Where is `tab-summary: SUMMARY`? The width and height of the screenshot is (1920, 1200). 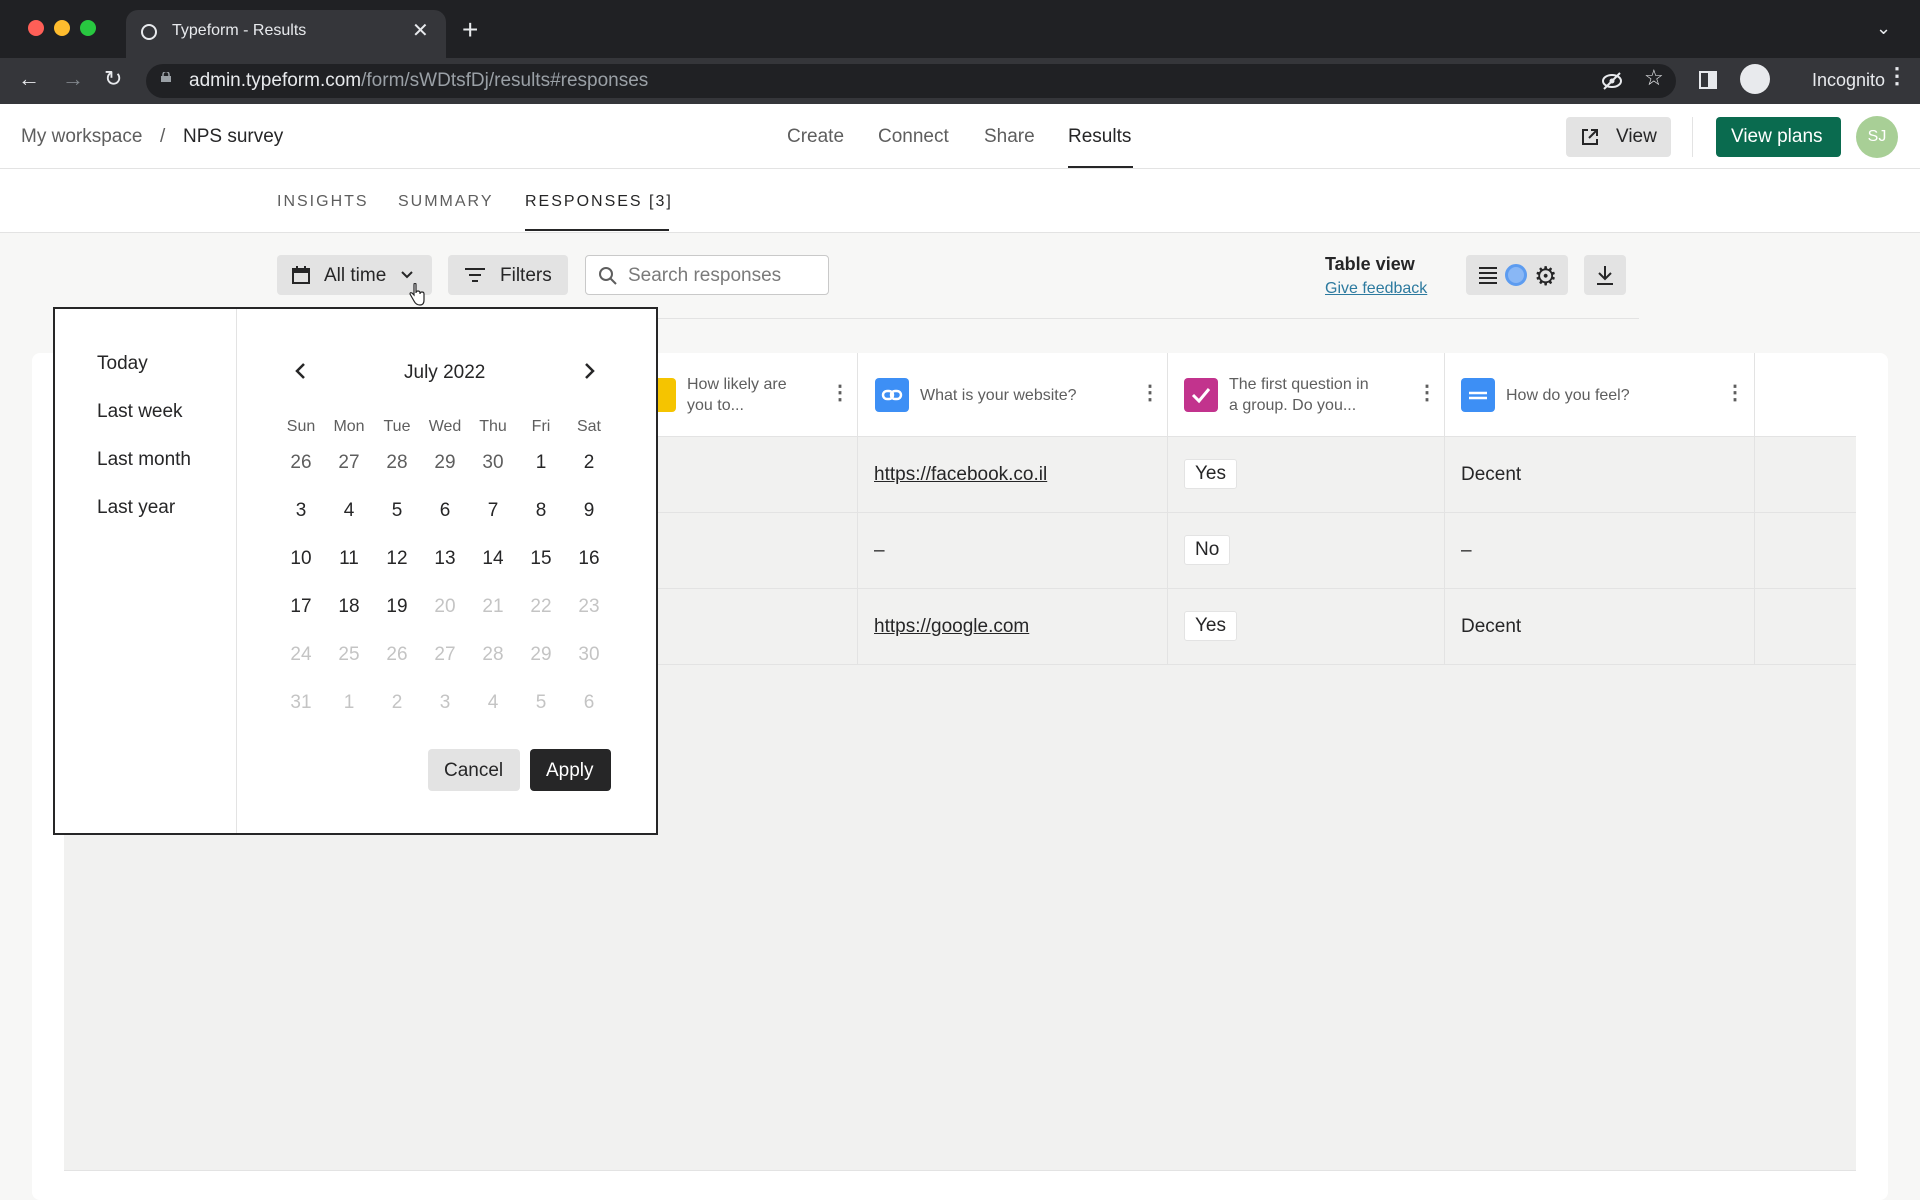
tab-summary: SUMMARY is located at coordinates (446, 202).